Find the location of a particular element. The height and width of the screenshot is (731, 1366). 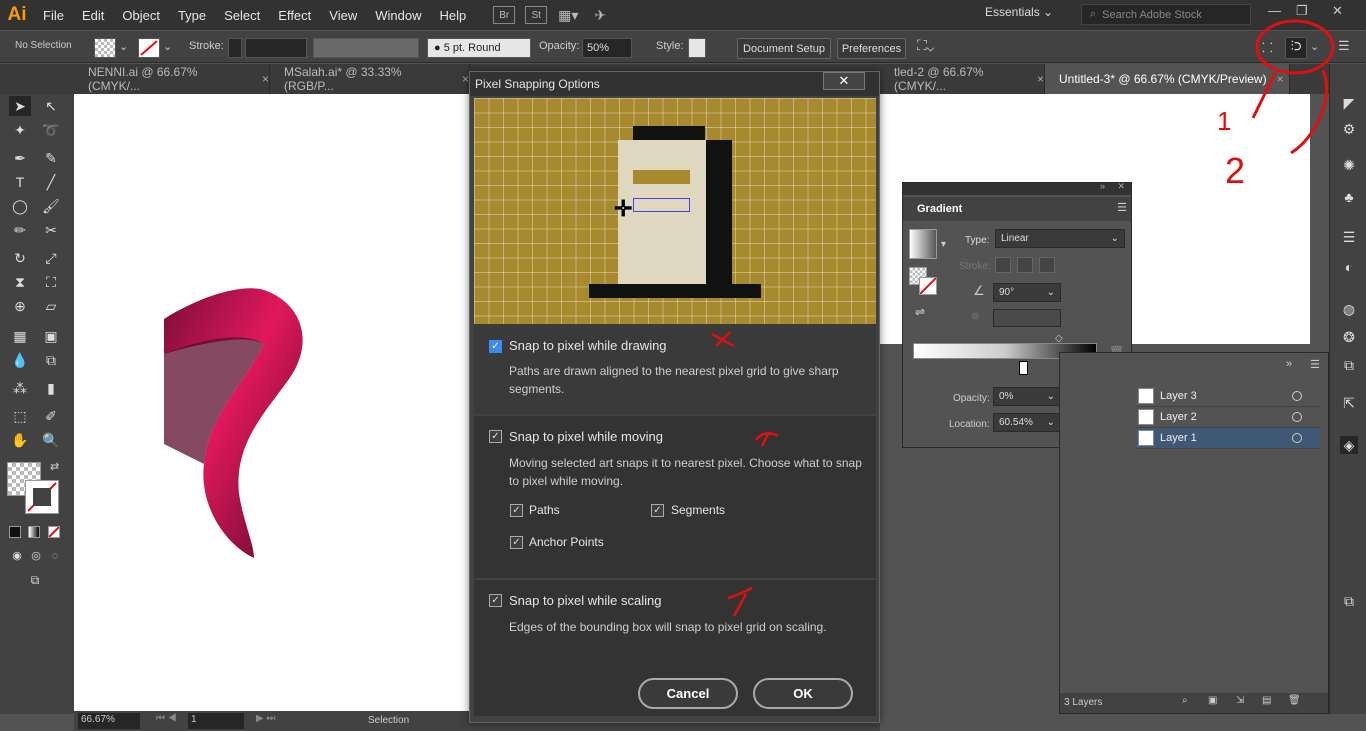

curvature-tool-icon: ✎ is located at coordinates (51, 158).